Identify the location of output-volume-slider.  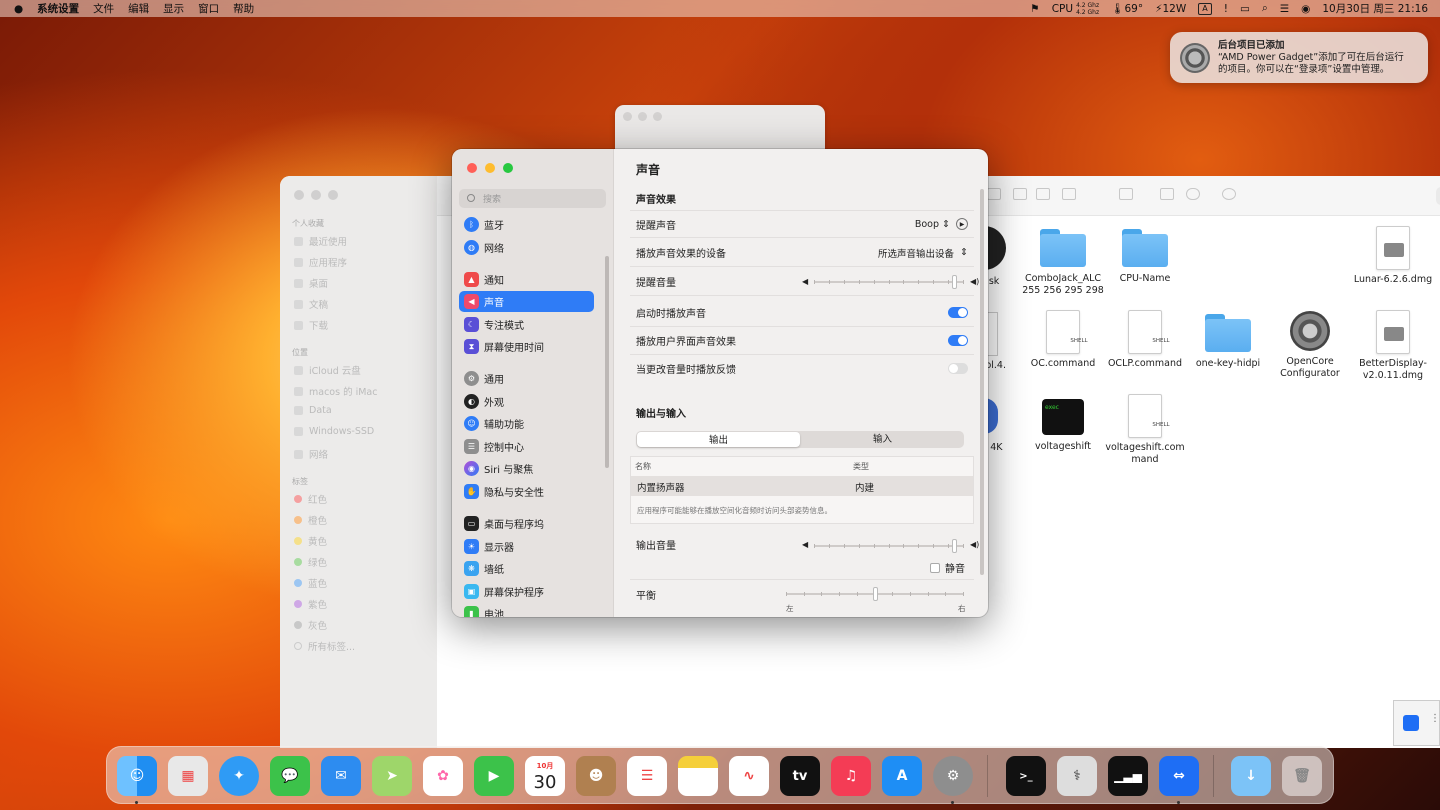
(889, 546).